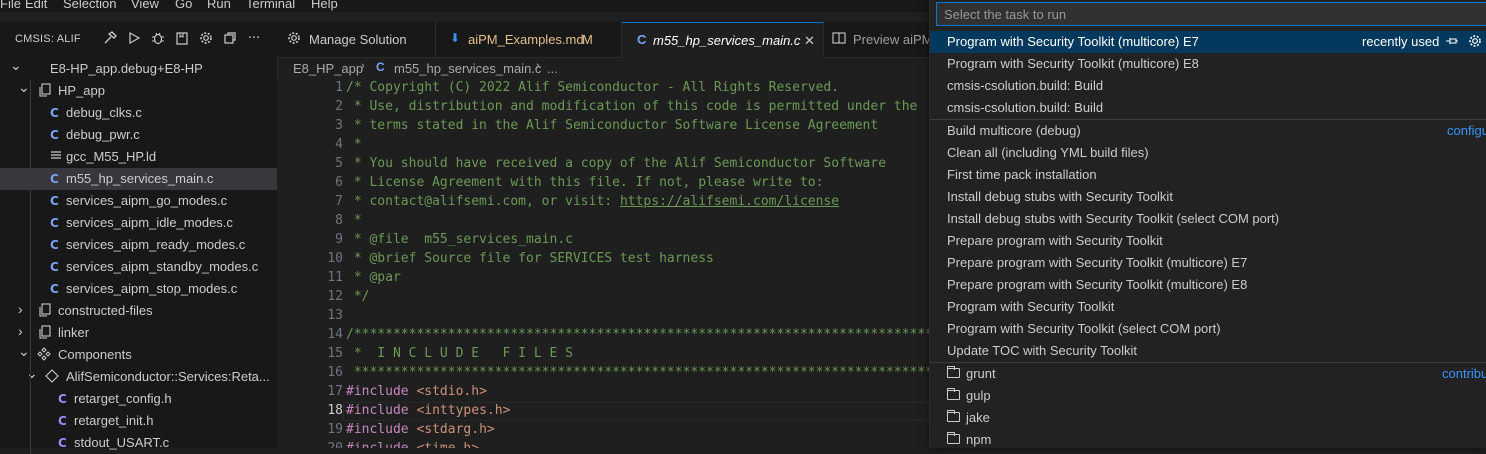 Image resolution: width=1486 pixels, height=454 pixels. Describe the element at coordinates (138, 245) in the screenshot. I see `tree-item: Cservices_aipm_ready_modes.c` at that location.